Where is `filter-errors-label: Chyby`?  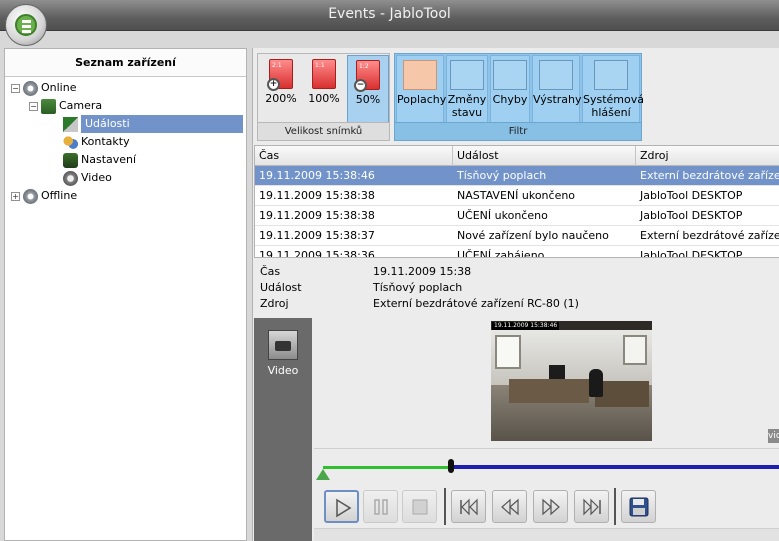
filter-errors-label: Chyby is located at coordinates (510, 99).